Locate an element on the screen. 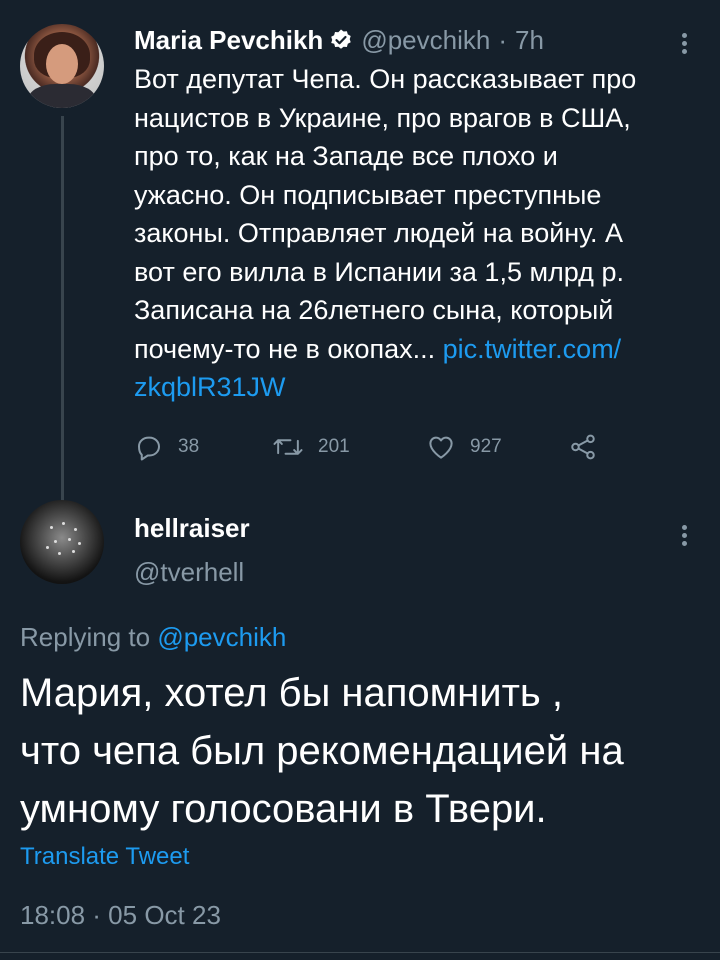  parent-author-handle: @pevchikh is located at coordinates (425, 40).